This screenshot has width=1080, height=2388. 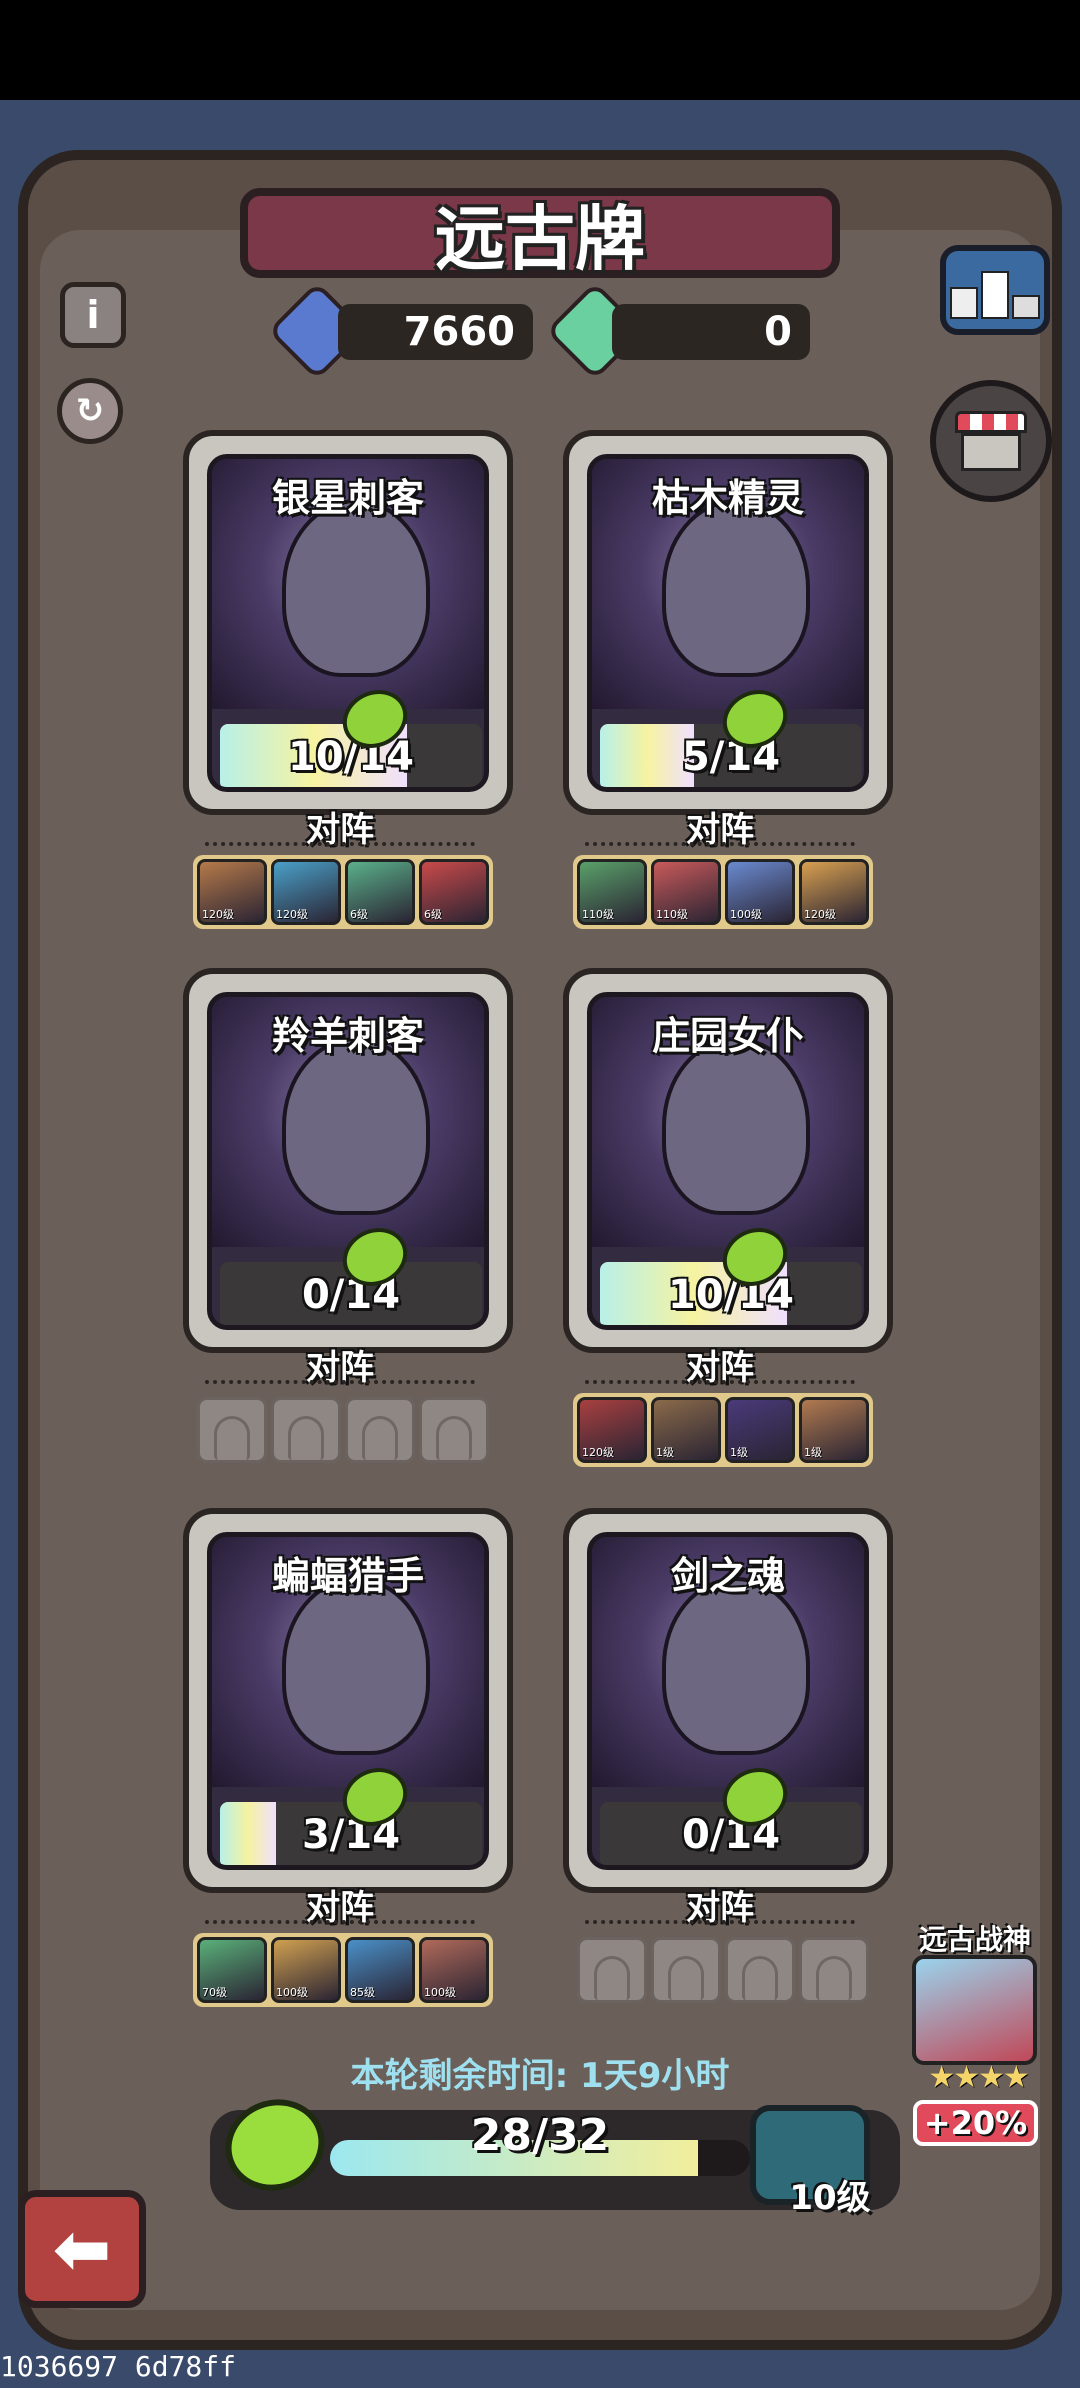 What do you see at coordinates (979, 2077) in the screenshot?
I see `ancient-god-stars: ★★★★` at bounding box center [979, 2077].